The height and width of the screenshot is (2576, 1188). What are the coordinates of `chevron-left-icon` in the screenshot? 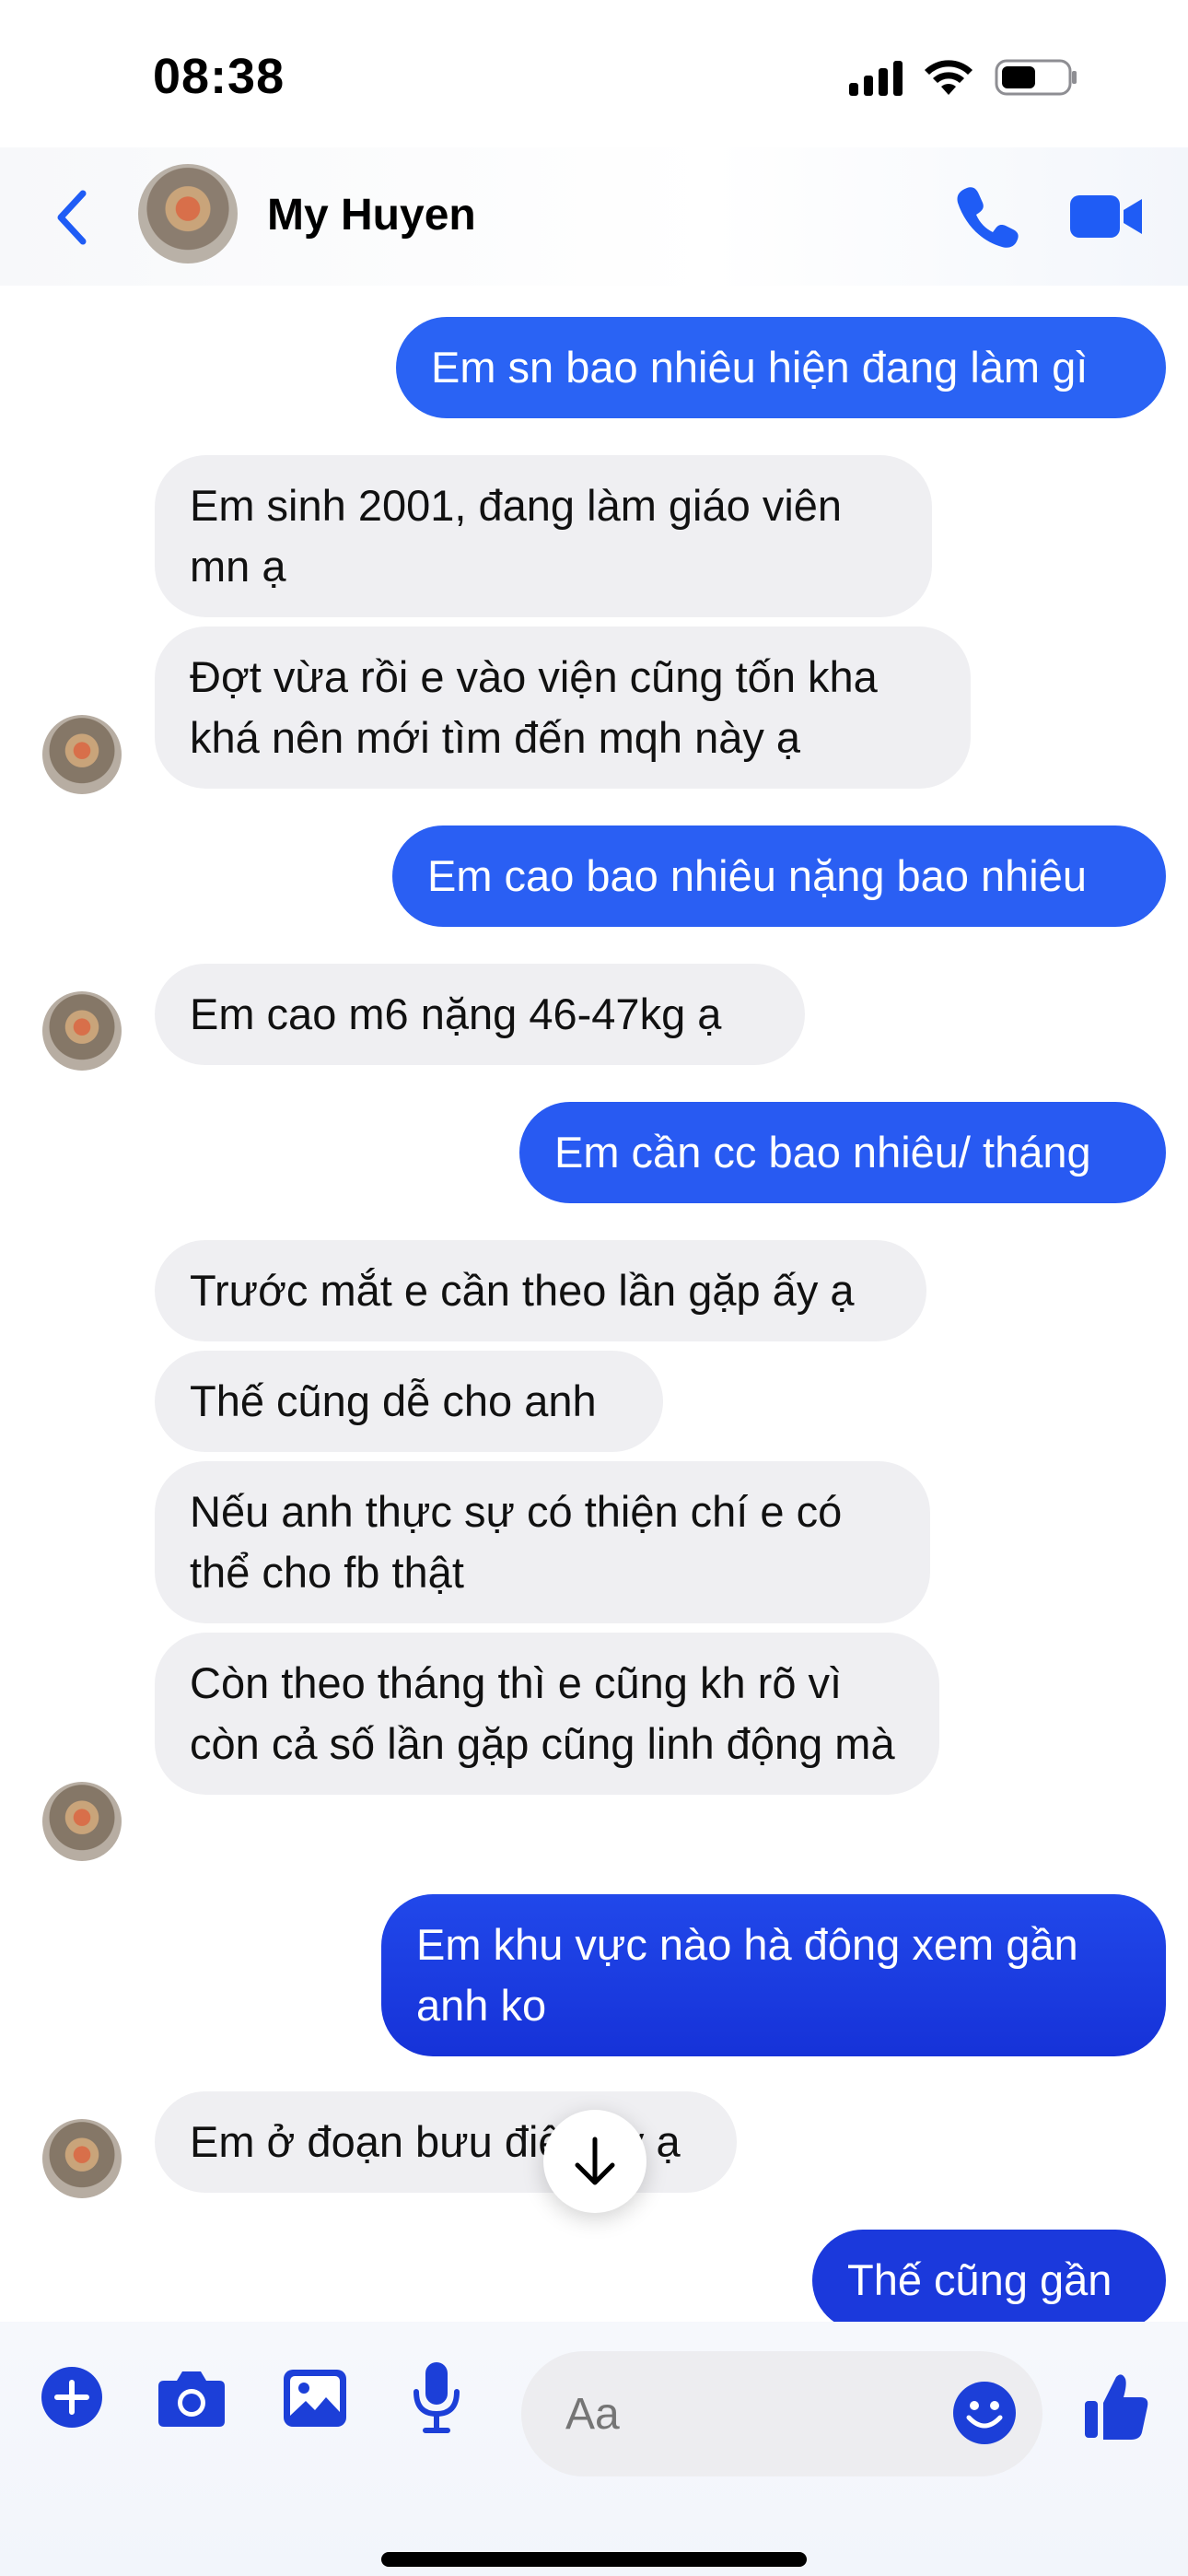 It's located at (72, 217).